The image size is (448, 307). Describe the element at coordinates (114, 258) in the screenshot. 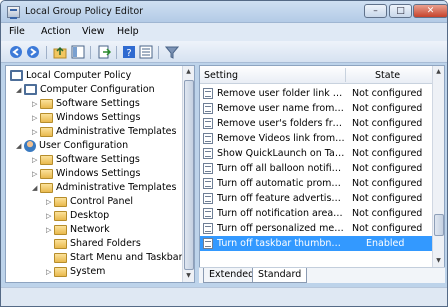

I see `tree-item-start-menu-and-taskbar: Start Menu and Taskbar` at that location.